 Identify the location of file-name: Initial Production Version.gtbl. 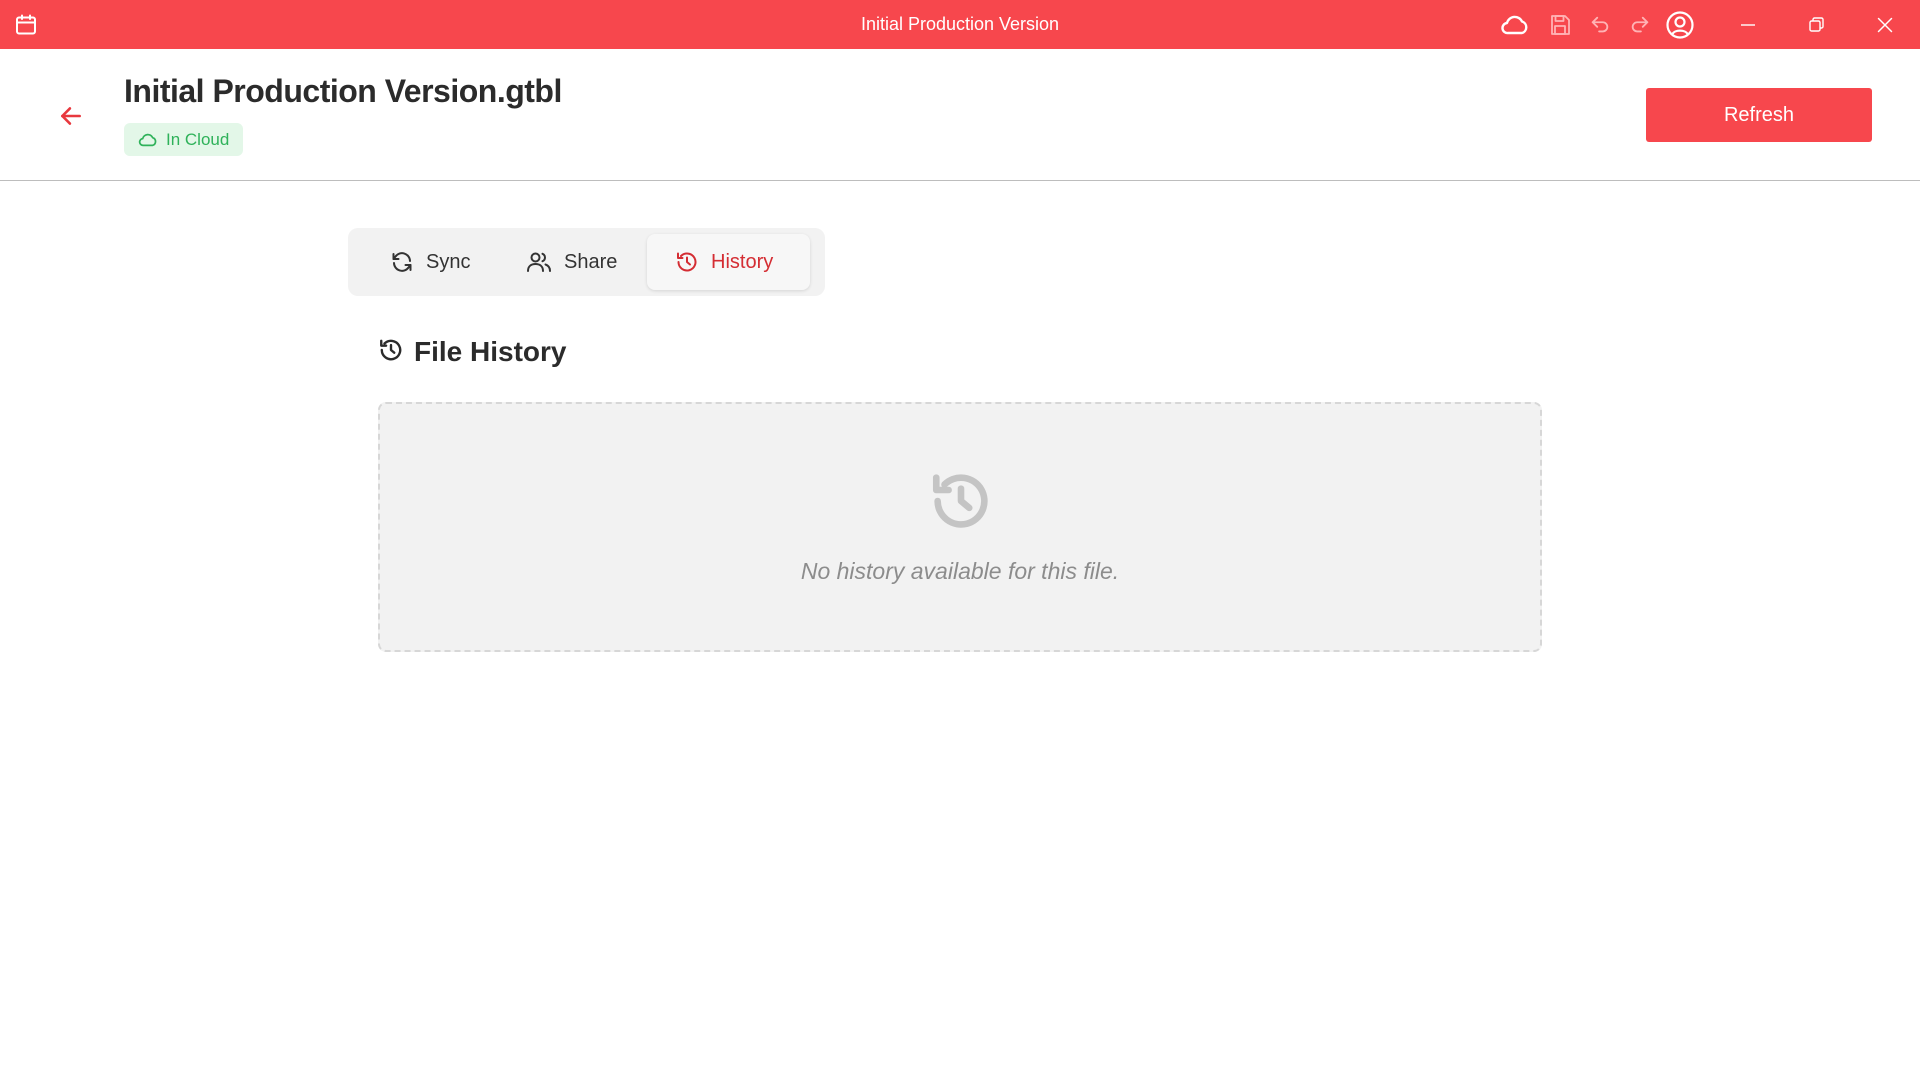
(343, 91).